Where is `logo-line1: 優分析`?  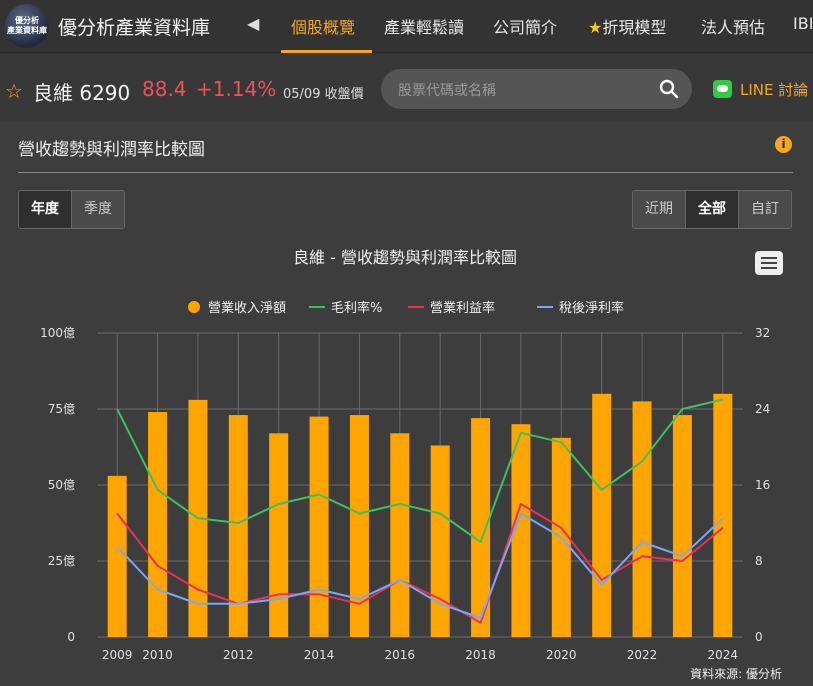 logo-line1: 優分析 is located at coordinates (27, 20).